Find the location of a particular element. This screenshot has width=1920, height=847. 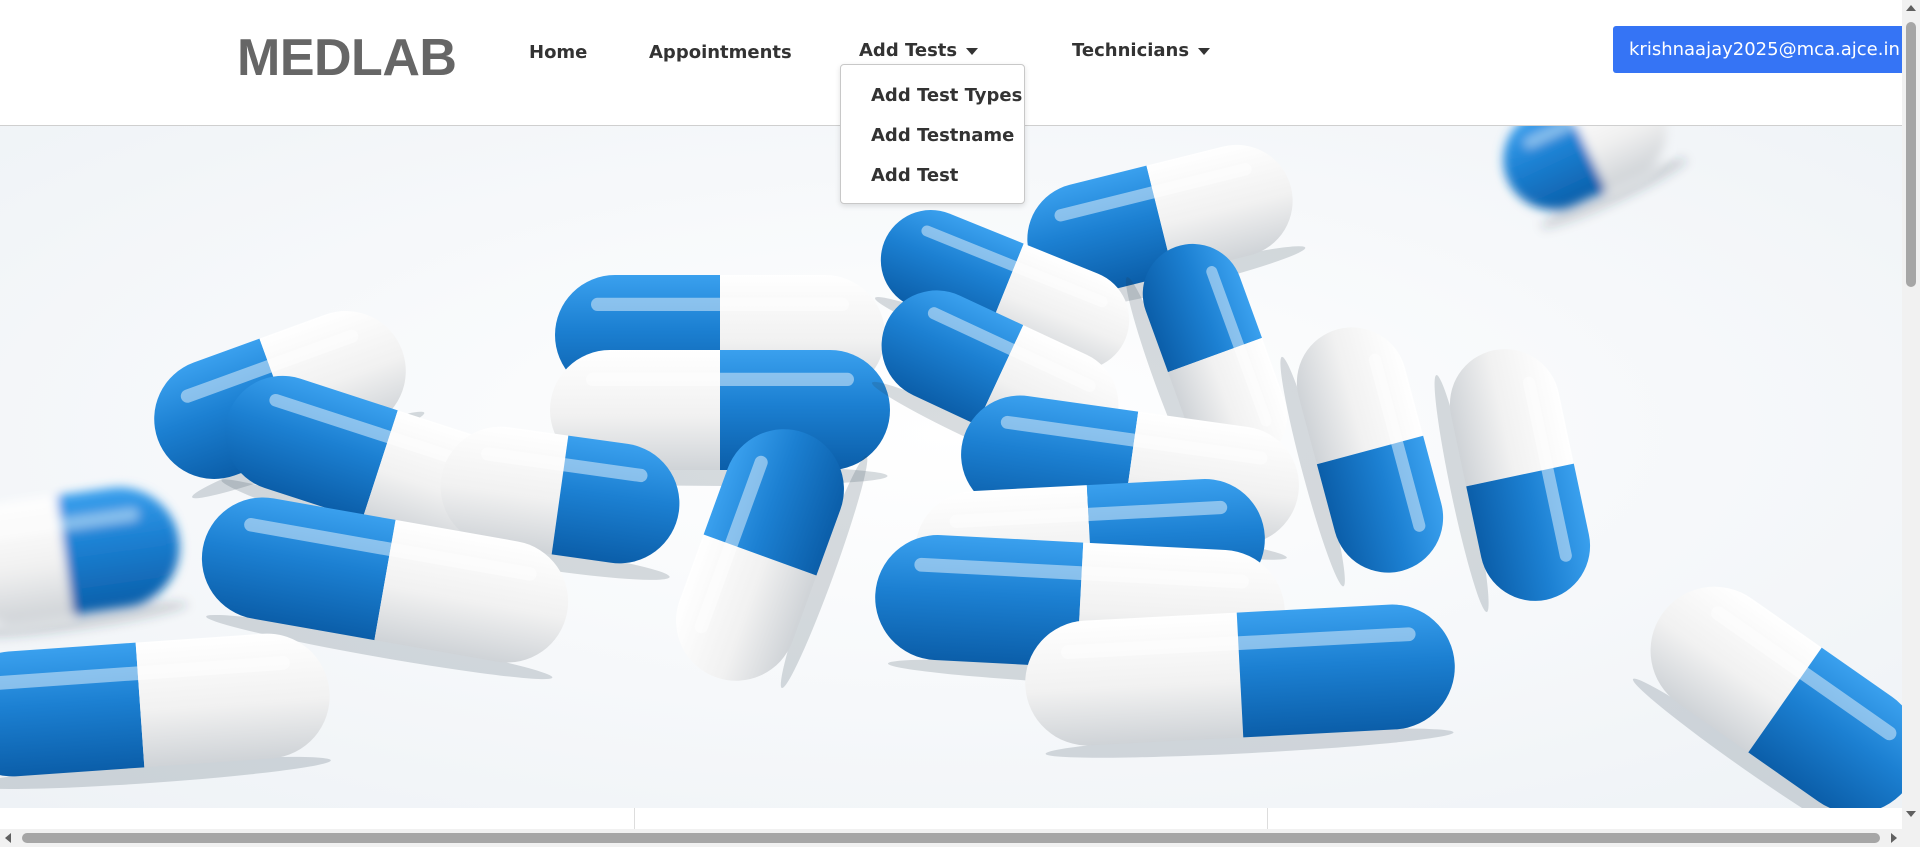

dropdown-item-add-test-types: Add Test Types is located at coordinates (946, 95).